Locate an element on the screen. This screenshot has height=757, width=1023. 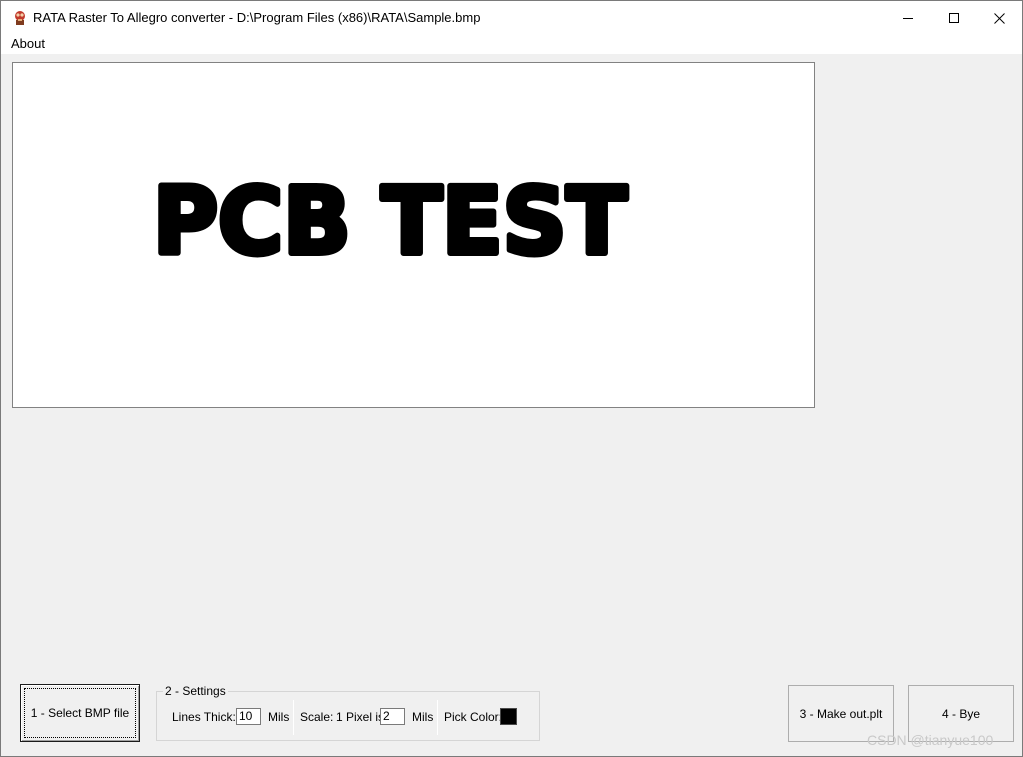
focus-rect is located at coordinates (80, 713).